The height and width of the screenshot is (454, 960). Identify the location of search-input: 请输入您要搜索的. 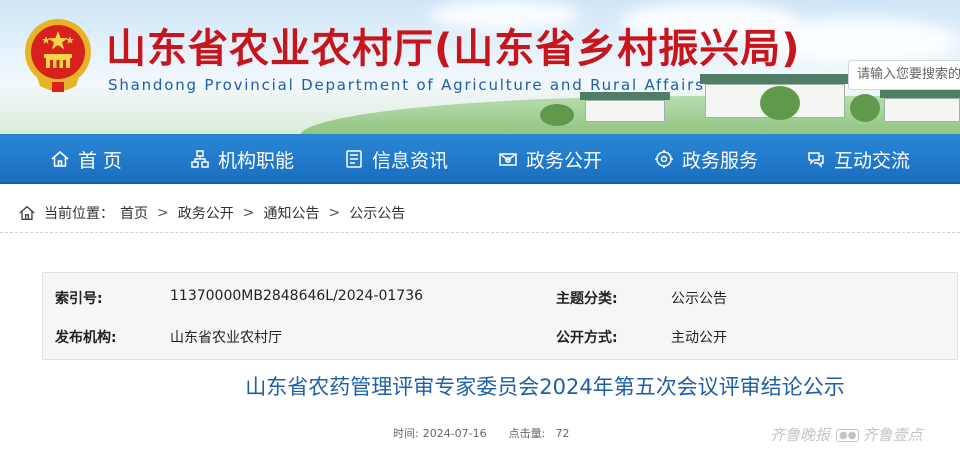
(904, 75).